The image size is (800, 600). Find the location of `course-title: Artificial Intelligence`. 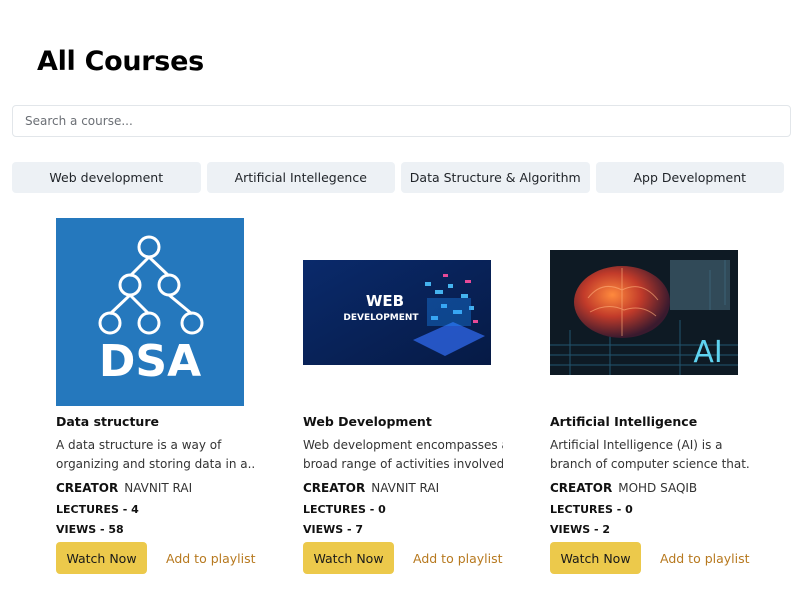

course-title: Artificial Intelligence is located at coordinates (624, 421).